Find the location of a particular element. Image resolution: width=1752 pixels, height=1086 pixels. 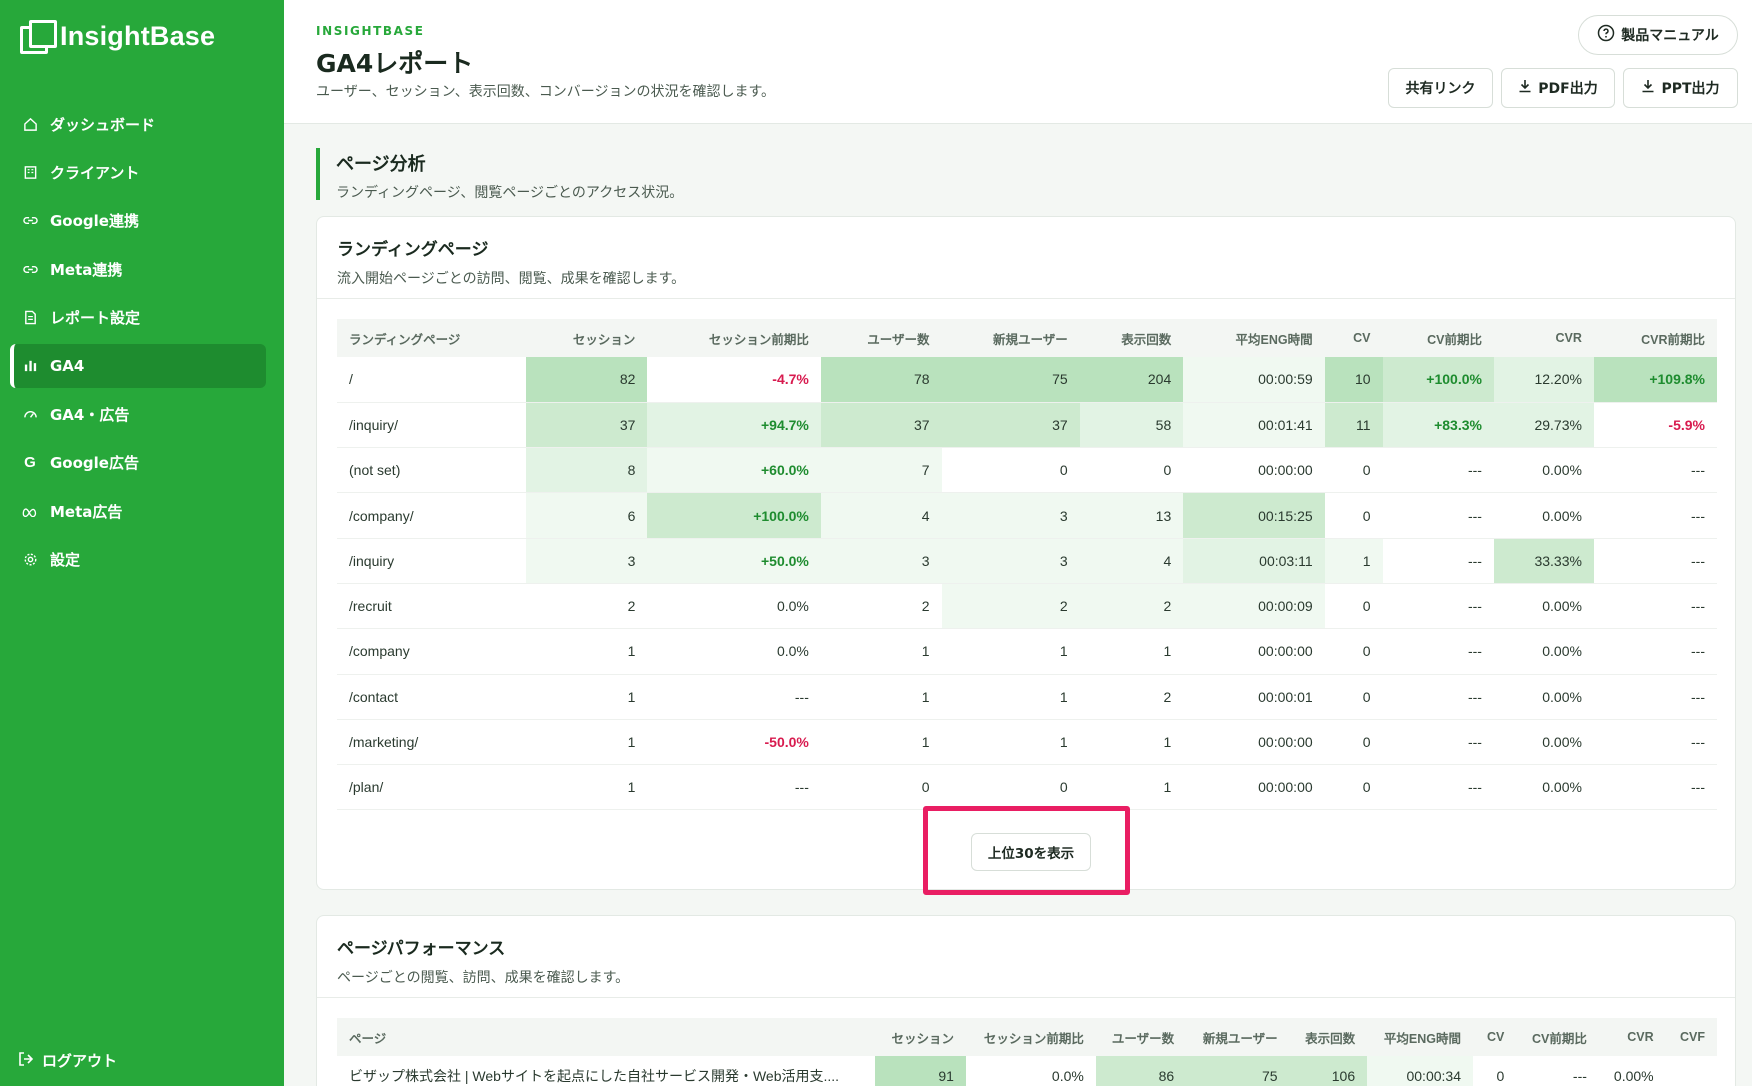

table-cell: 00:03:11 is located at coordinates (1254, 561).